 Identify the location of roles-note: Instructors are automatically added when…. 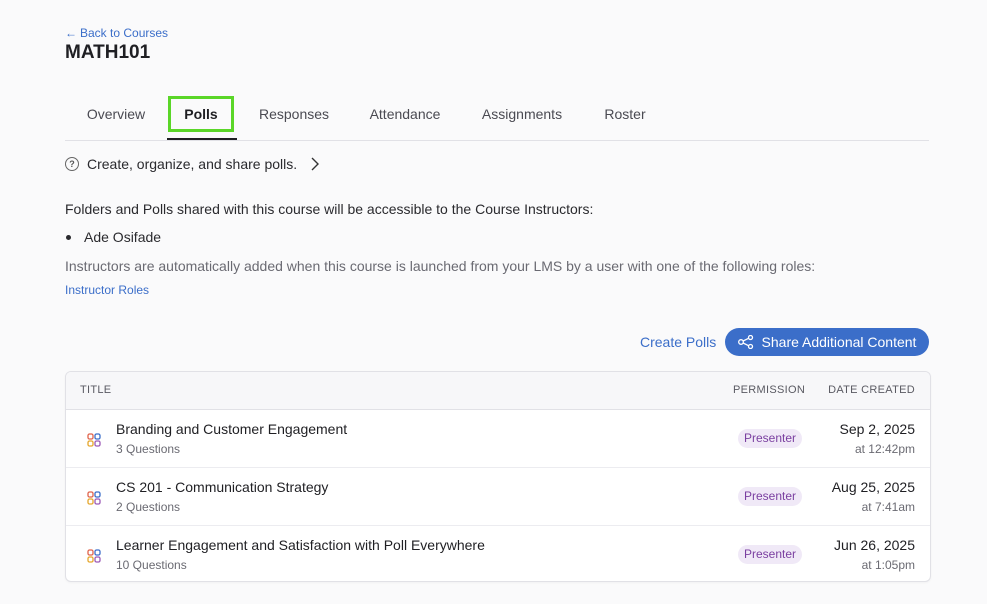
(440, 266).